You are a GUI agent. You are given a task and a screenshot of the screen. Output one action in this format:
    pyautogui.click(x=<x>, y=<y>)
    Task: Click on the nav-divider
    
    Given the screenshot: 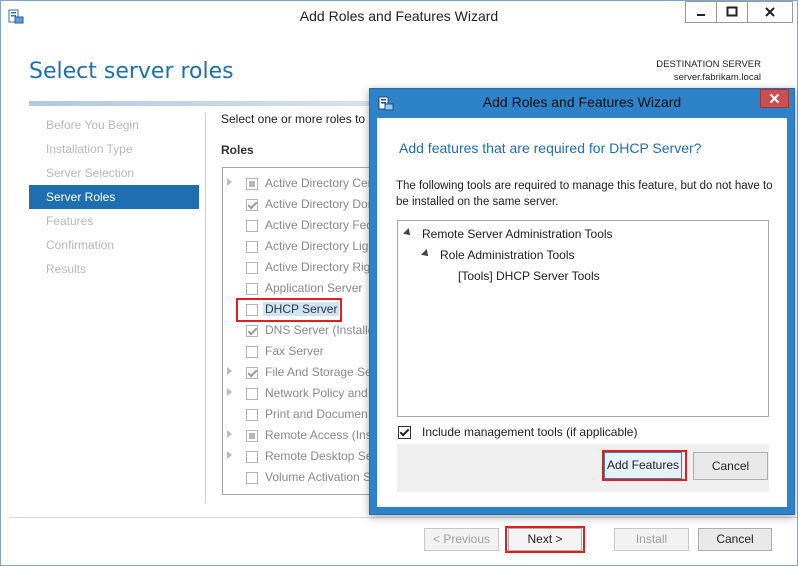 What is the action you would take?
    pyautogui.click(x=205, y=308)
    